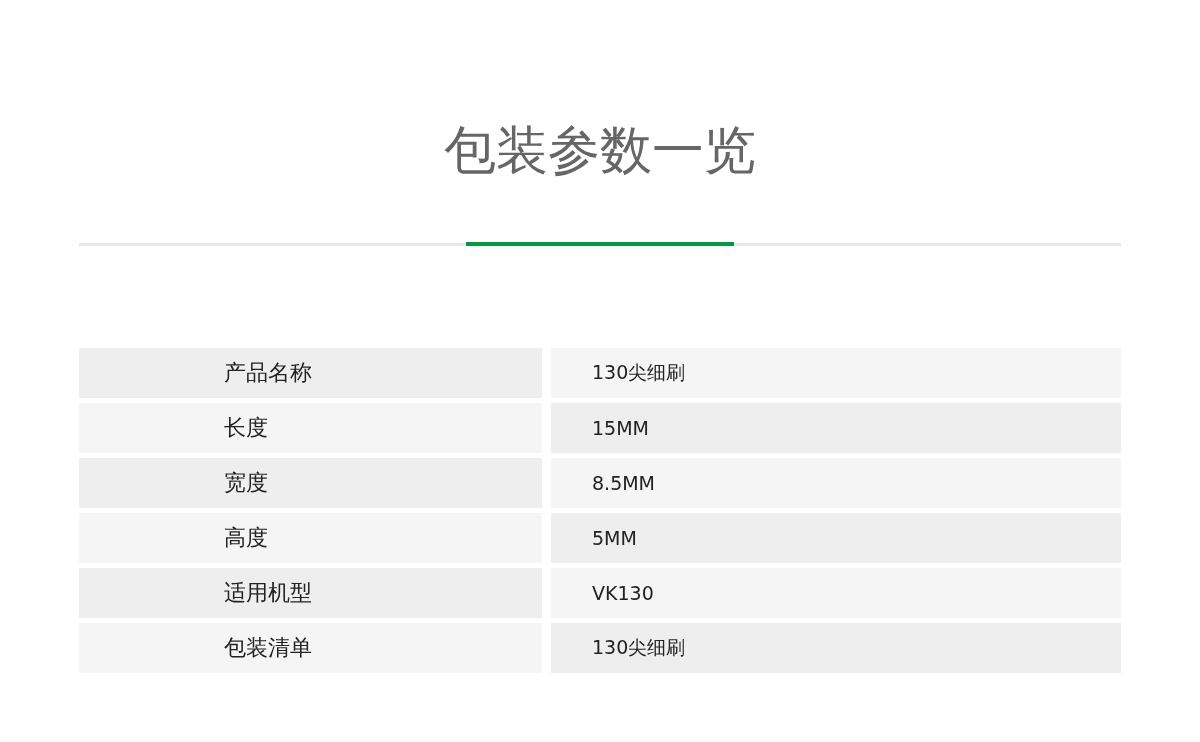  I want to click on section-title: 包装参数一览, so click(600, 150).